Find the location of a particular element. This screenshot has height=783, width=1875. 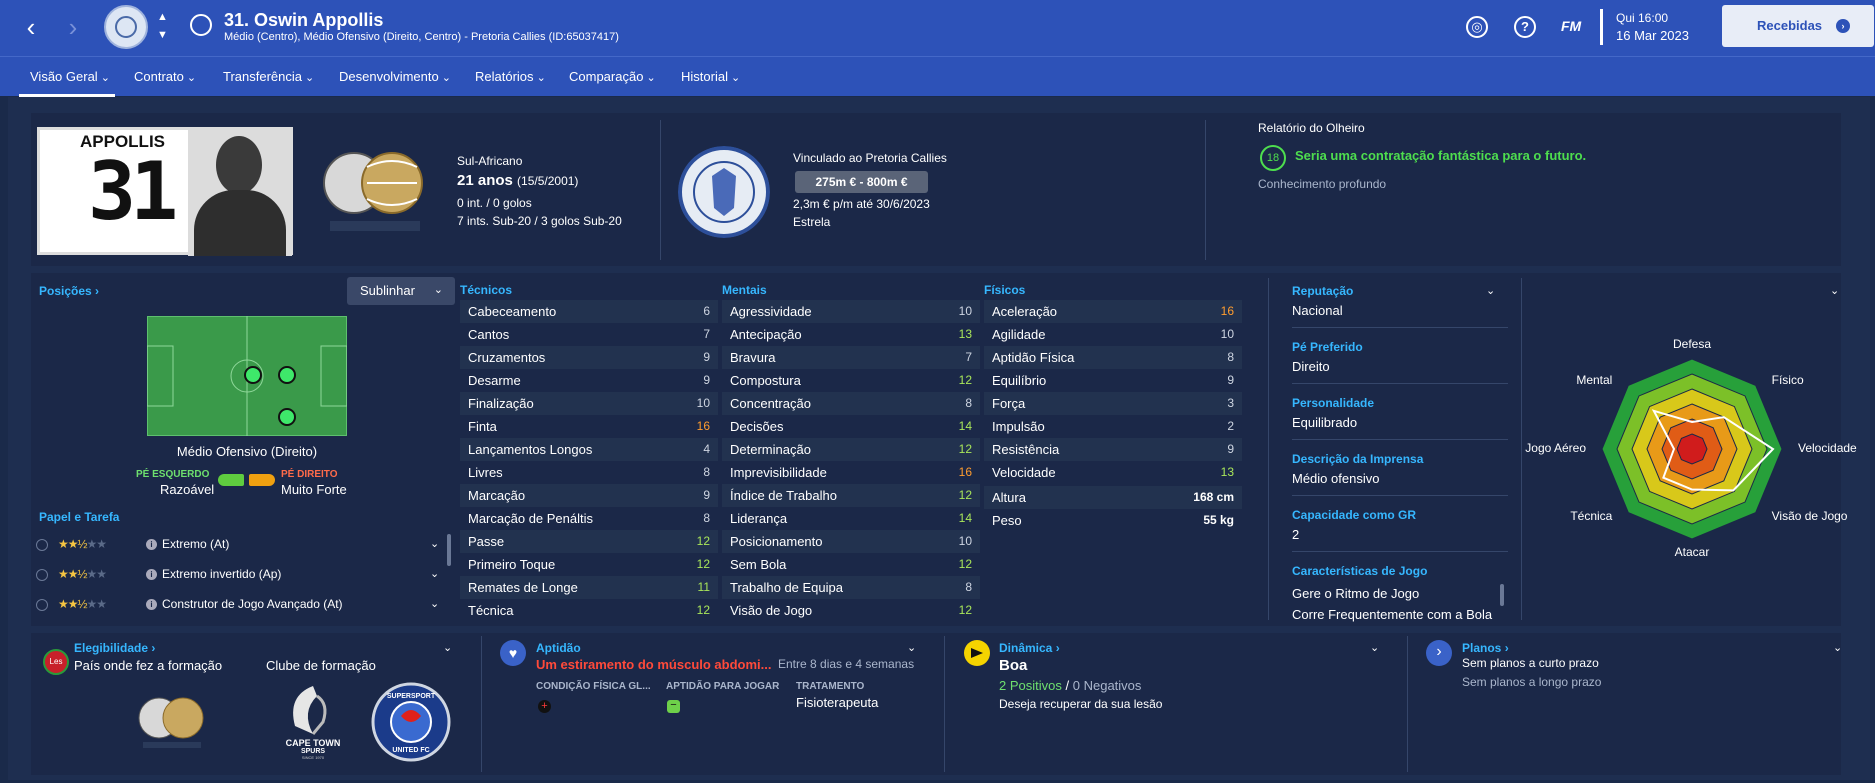

inbox-button: Recebidas › is located at coordinates (1798, 26).